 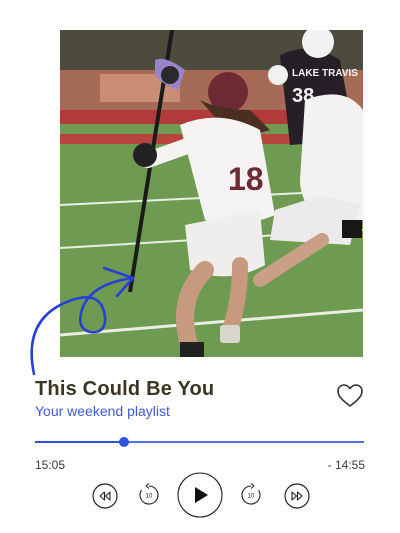 I want to click on skip-forward-seconds: 10, so click(x=251, y=497).